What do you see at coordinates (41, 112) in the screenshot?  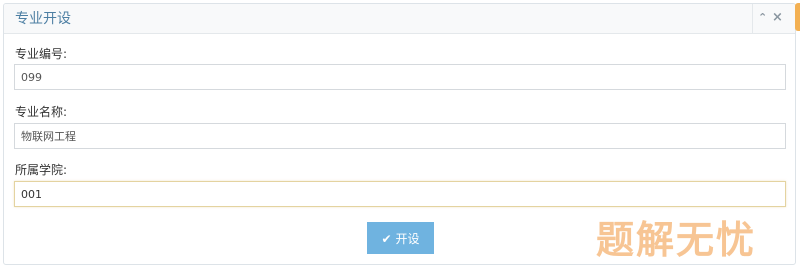 I see `major-name-label: 专业名称:` at bounding box center [41, 112].